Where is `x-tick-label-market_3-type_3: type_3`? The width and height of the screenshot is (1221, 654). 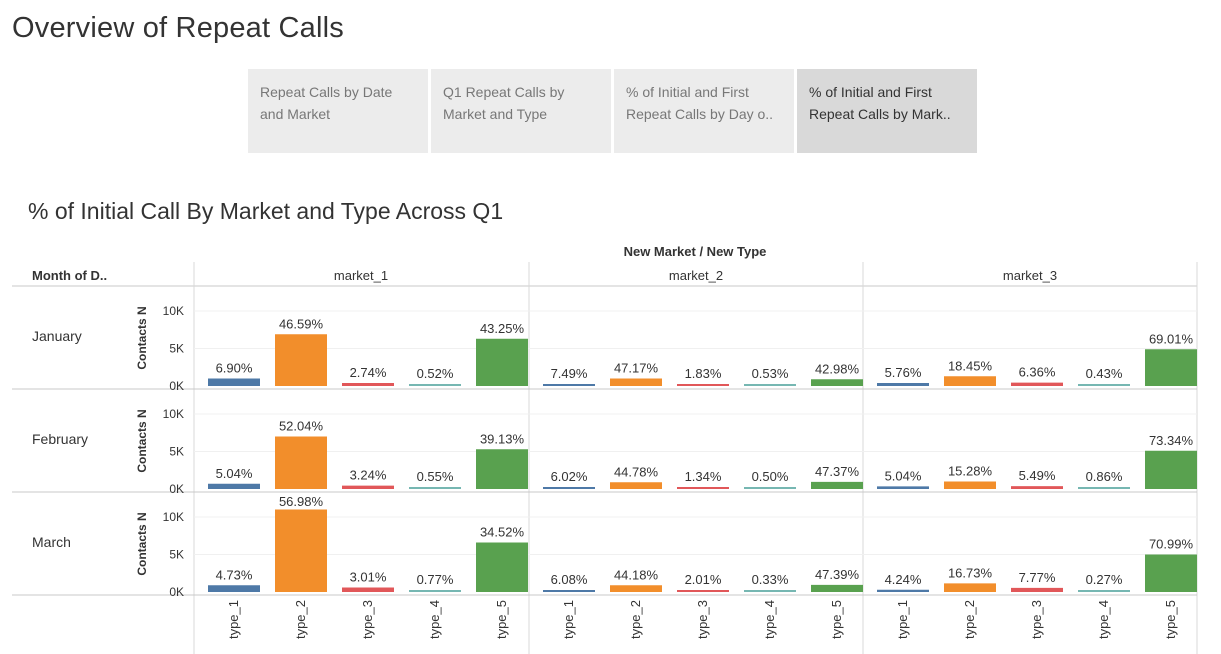
x-tick-label-market_3-type_3: type_3 is located at coordinates (1036, 619).